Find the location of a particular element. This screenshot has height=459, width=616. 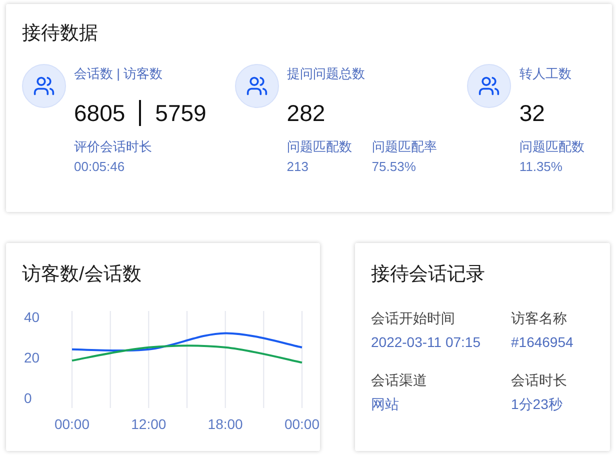

stat-value: 5759 is located at coordinates (180, 113).